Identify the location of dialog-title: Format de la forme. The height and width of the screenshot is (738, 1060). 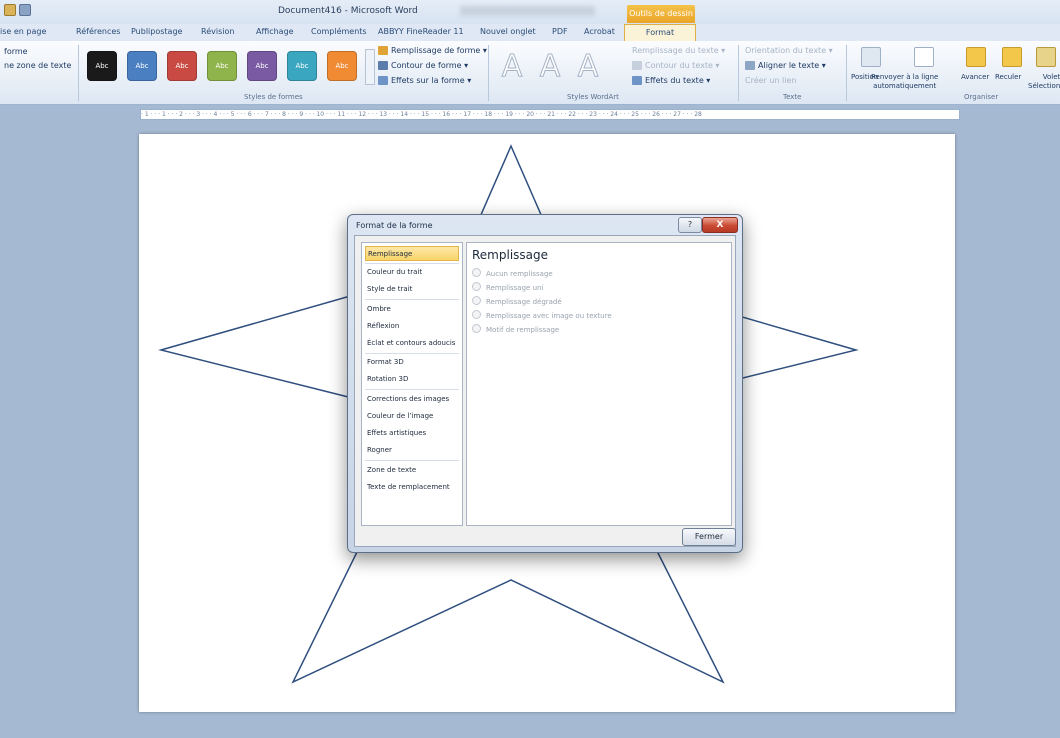
(394, 225).